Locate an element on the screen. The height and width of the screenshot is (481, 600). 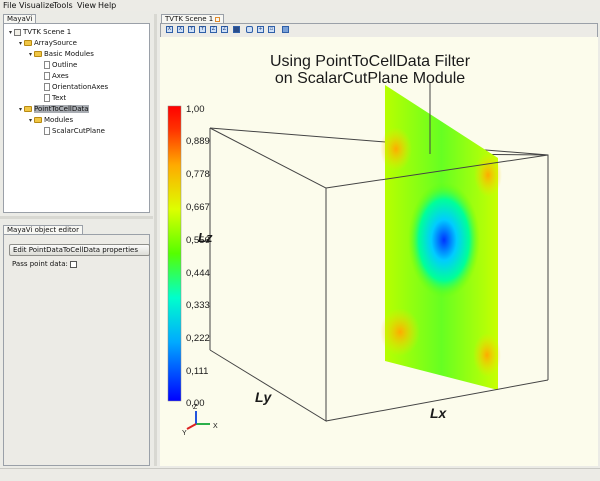
tree-item-axes: Axes is located at coordinates (53, 76).